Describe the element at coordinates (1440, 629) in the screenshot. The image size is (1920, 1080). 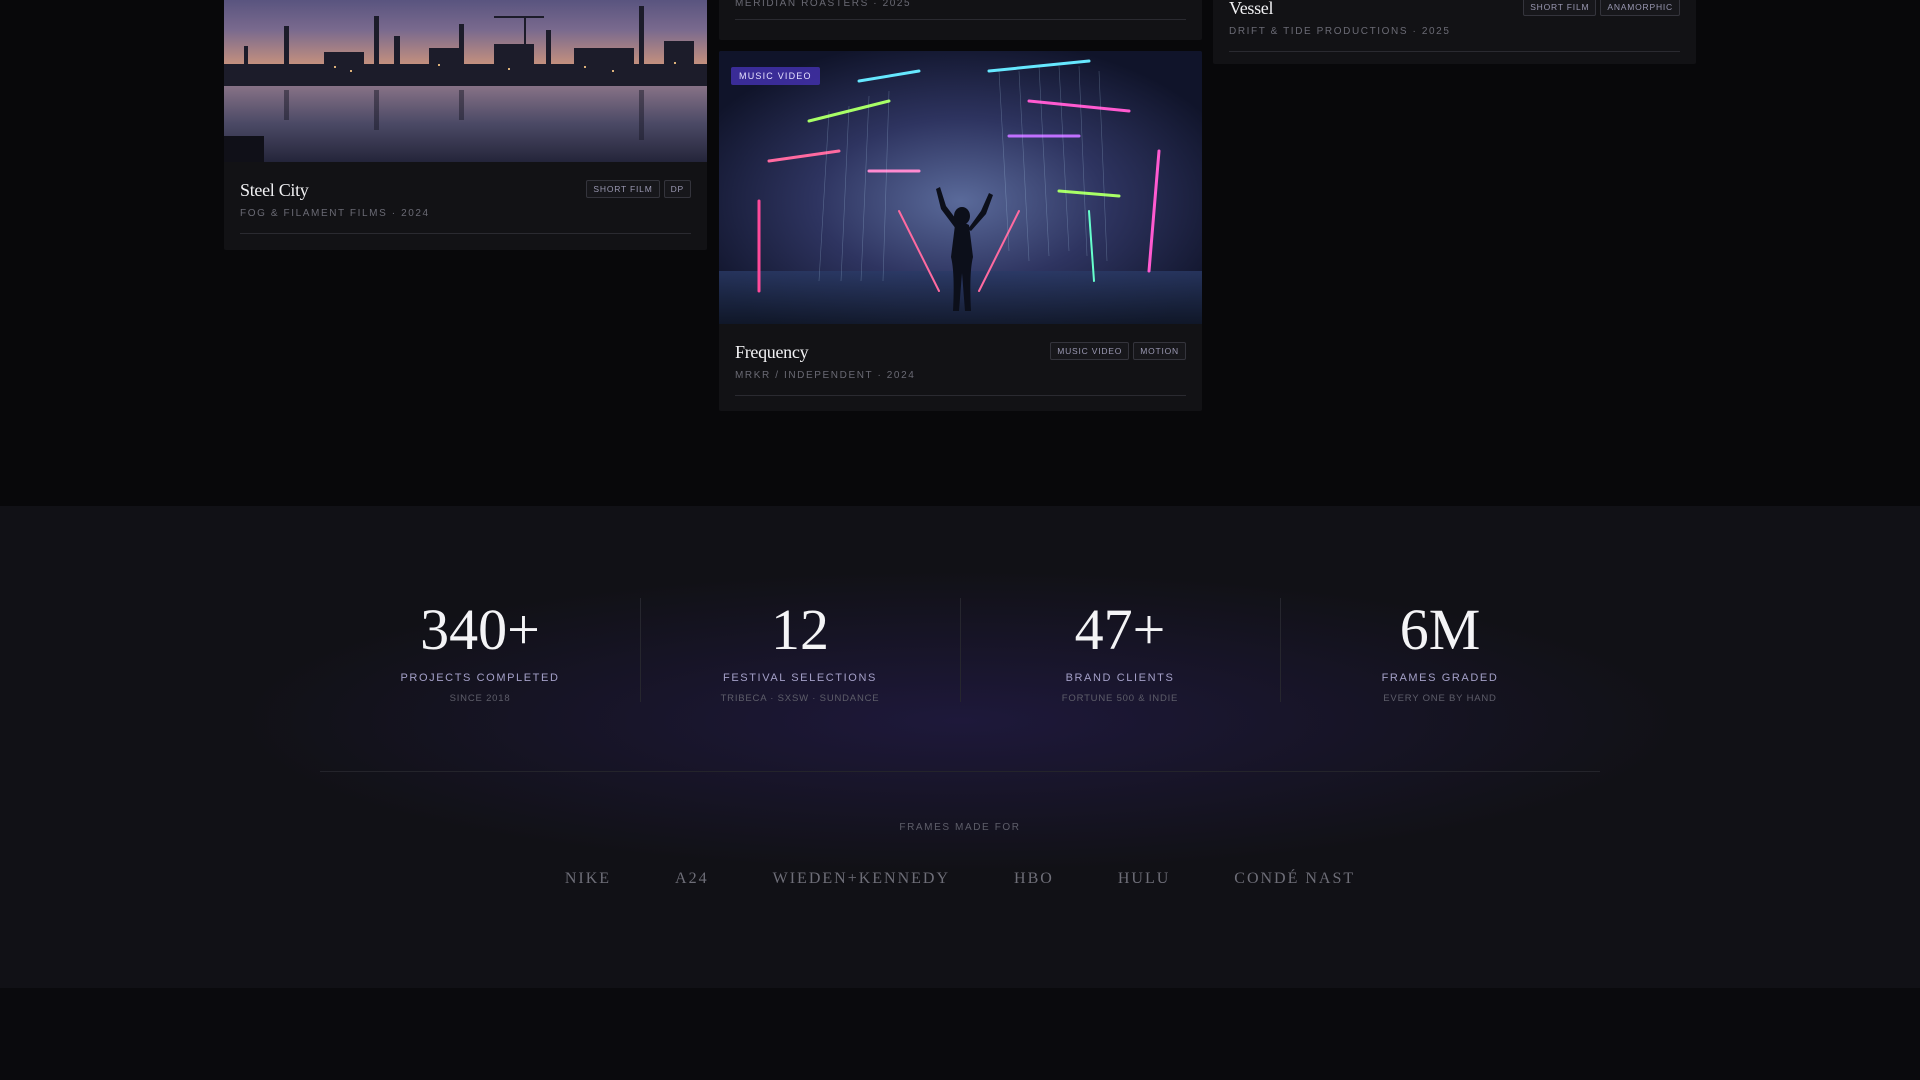
I see `stat-value: 6M` at that location.